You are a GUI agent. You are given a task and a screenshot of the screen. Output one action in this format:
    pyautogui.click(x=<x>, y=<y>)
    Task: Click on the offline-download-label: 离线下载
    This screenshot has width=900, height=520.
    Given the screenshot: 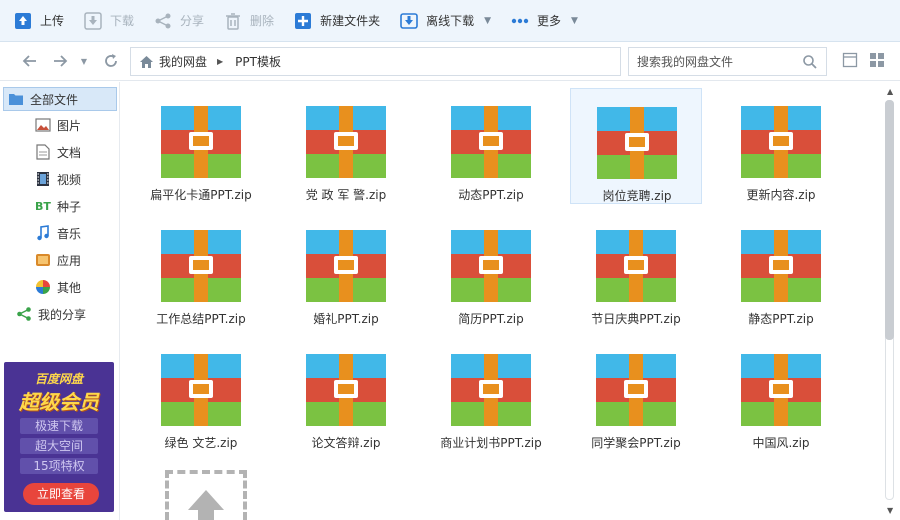 What is the action you would take?
    pyautogui.click(x=450, y=21)
    